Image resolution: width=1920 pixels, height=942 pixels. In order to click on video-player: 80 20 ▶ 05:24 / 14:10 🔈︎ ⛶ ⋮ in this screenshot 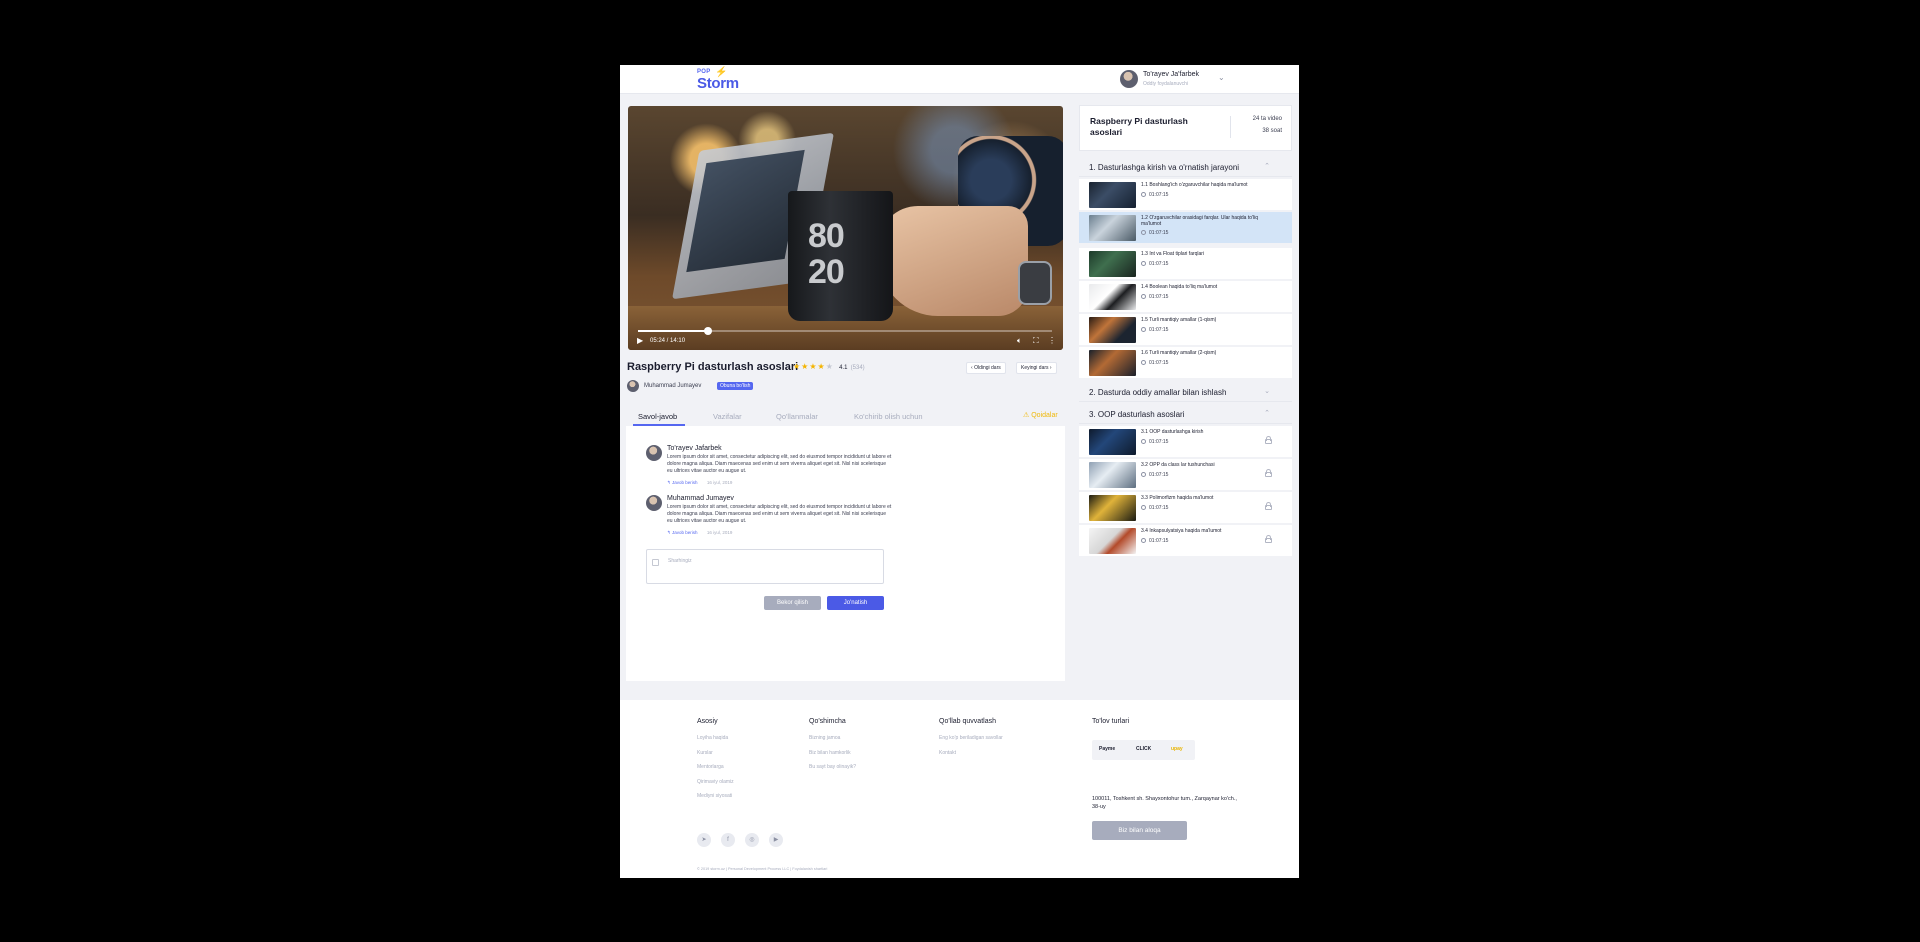, I will do `click(845, 228)`.